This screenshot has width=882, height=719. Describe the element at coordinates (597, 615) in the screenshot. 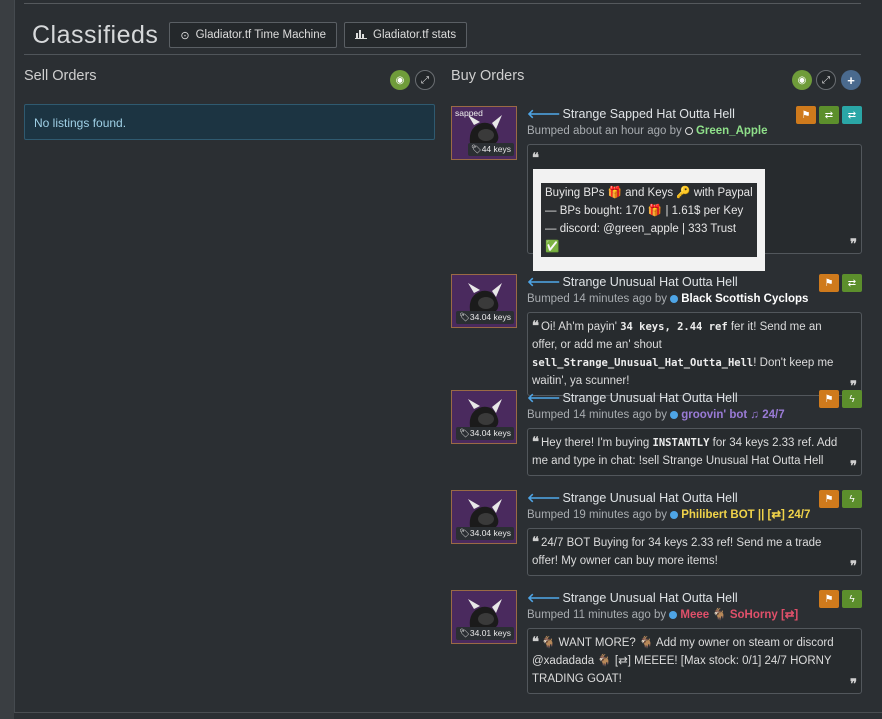

I see `bumped-text: Bumped 11 minutes ago by` at that location.